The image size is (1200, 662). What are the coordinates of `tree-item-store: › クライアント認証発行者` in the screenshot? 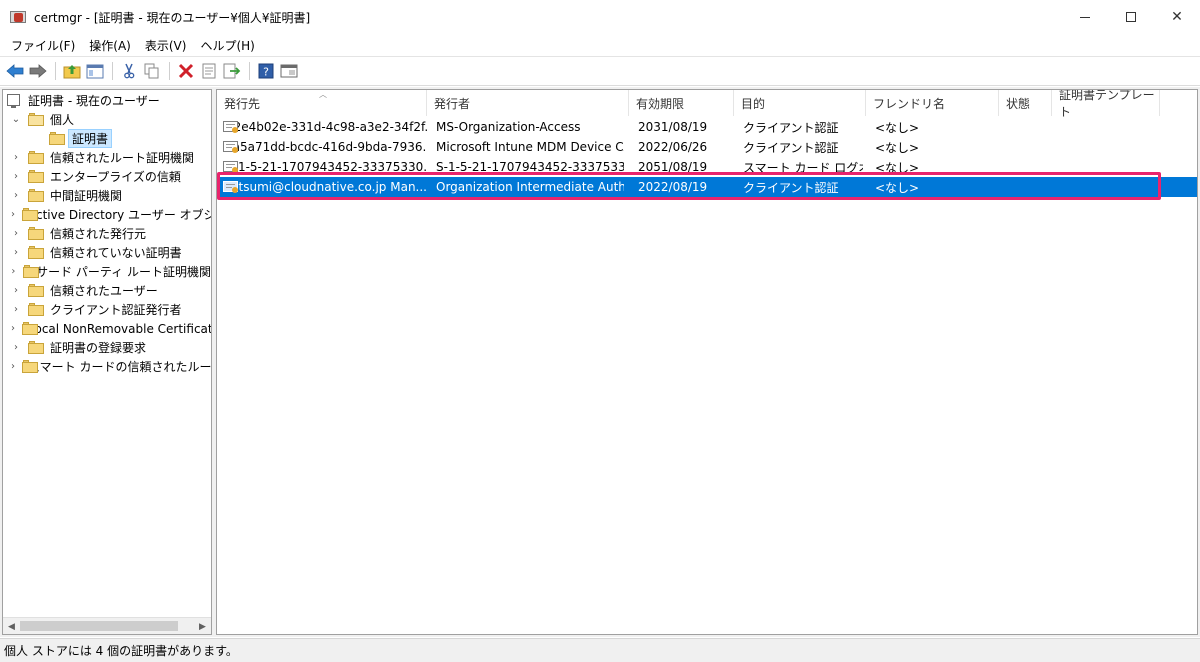 It's located at (107, 309).